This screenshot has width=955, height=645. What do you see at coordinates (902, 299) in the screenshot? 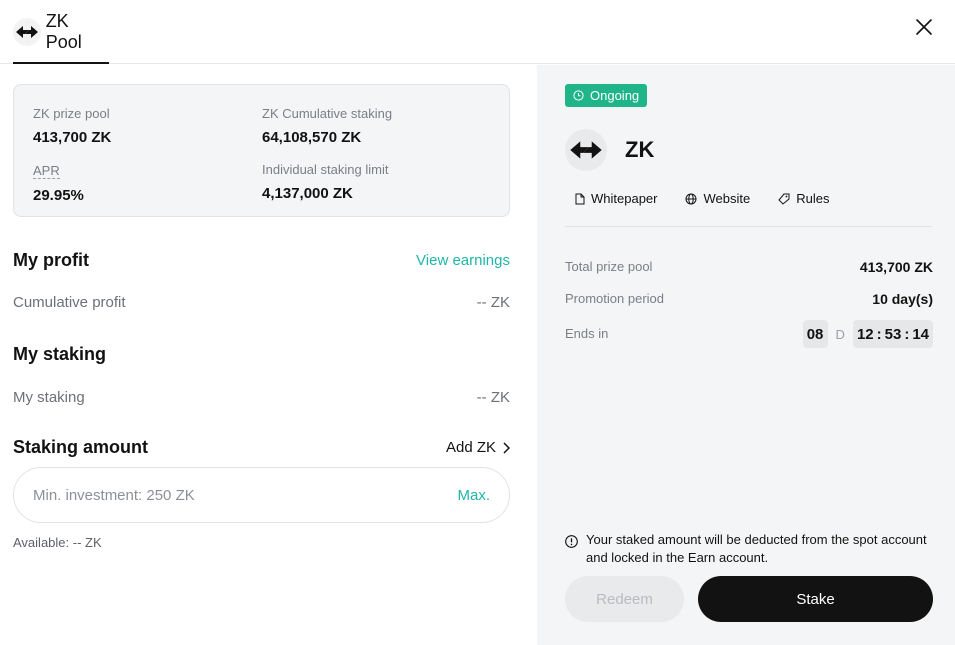
I see `promotion-period-value: 10 day(s)` at bounding box center [902, 299].